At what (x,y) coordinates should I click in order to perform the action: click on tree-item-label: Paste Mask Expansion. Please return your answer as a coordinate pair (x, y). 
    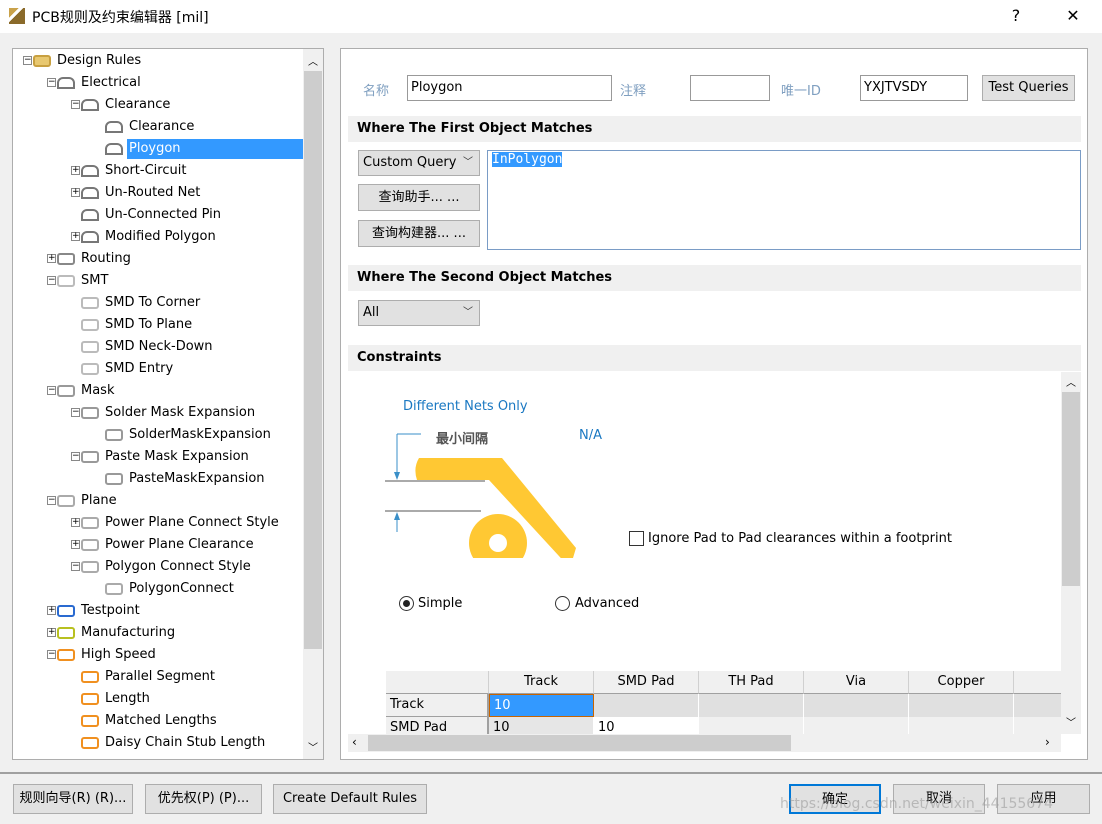
    Looking at the image, I should click on (177, 456).